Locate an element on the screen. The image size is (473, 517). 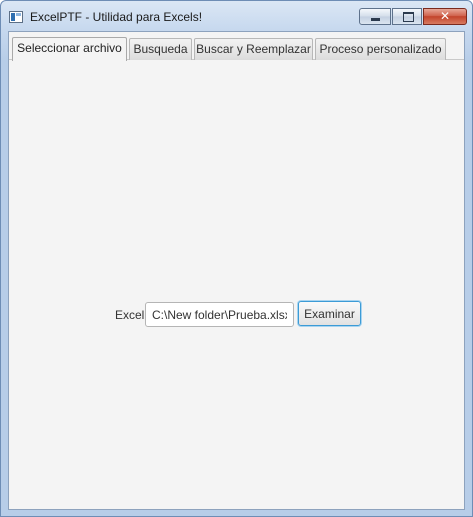
excel-label: Excel is located at coordinates (130, 315).